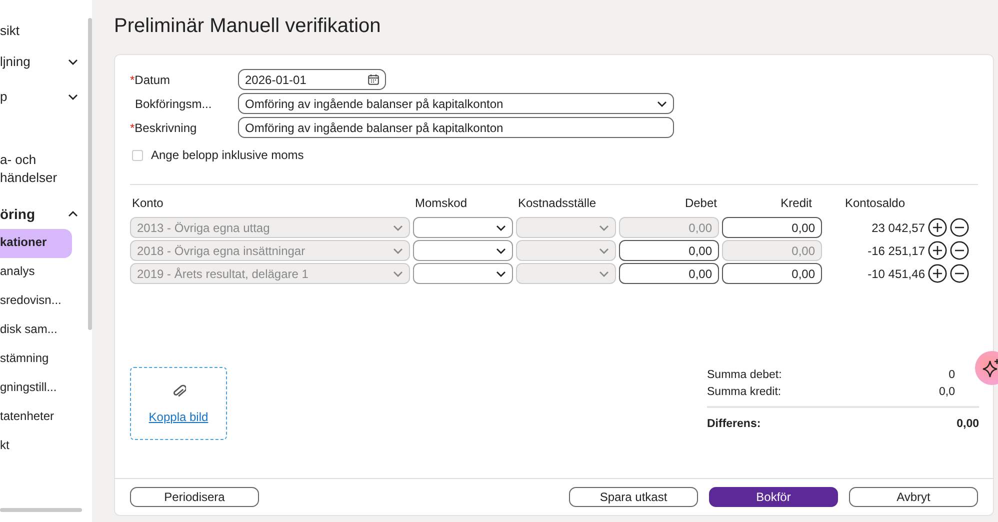 Image resolution: width=998 pixels, height=522 pixels. I want to click on sidebar-item: ljning, so click(46, 62).